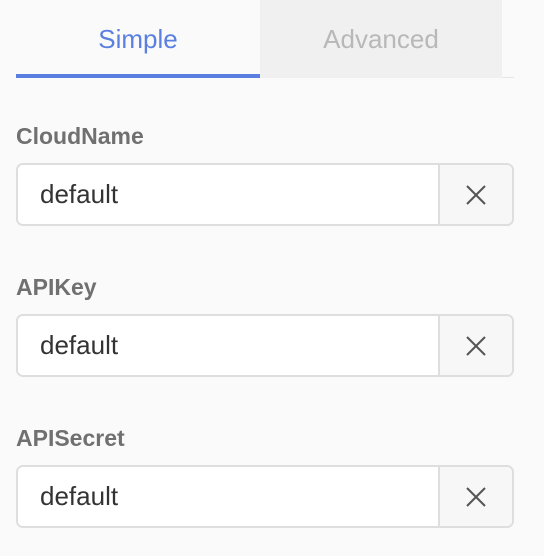 This screenshot has width=544, height=556. Describe the element at coordinates (56, 287) in the screenshot. I see `apikey-label: APIKey` at that location.